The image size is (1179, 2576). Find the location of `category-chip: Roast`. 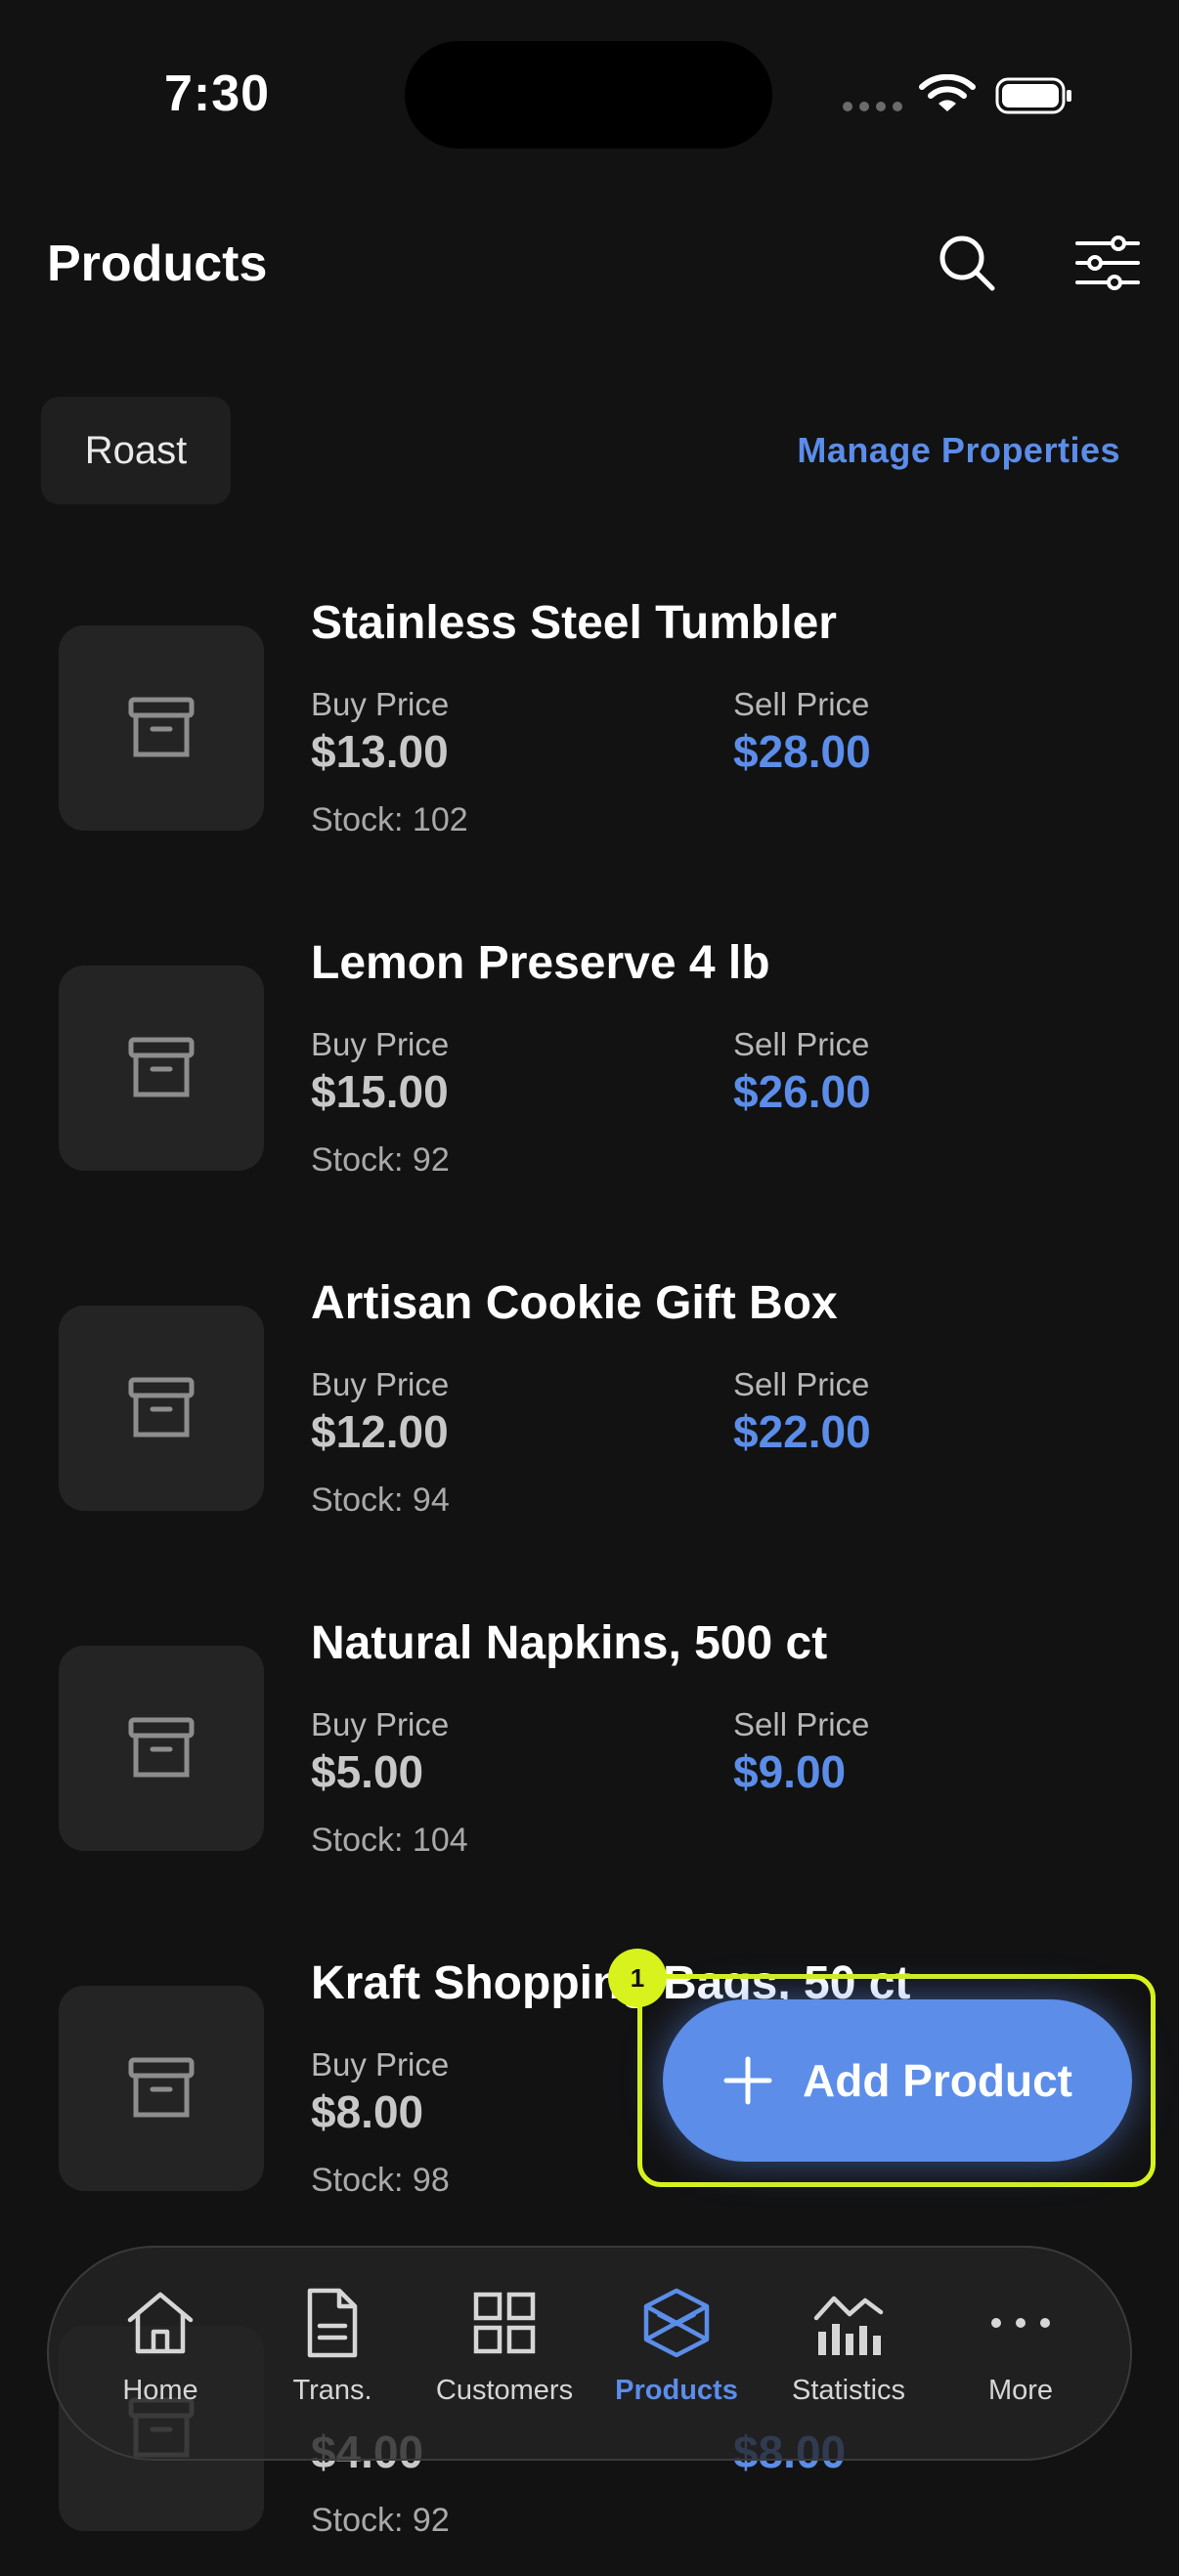

category-chip: Roast is located at coordinates (136, 451).